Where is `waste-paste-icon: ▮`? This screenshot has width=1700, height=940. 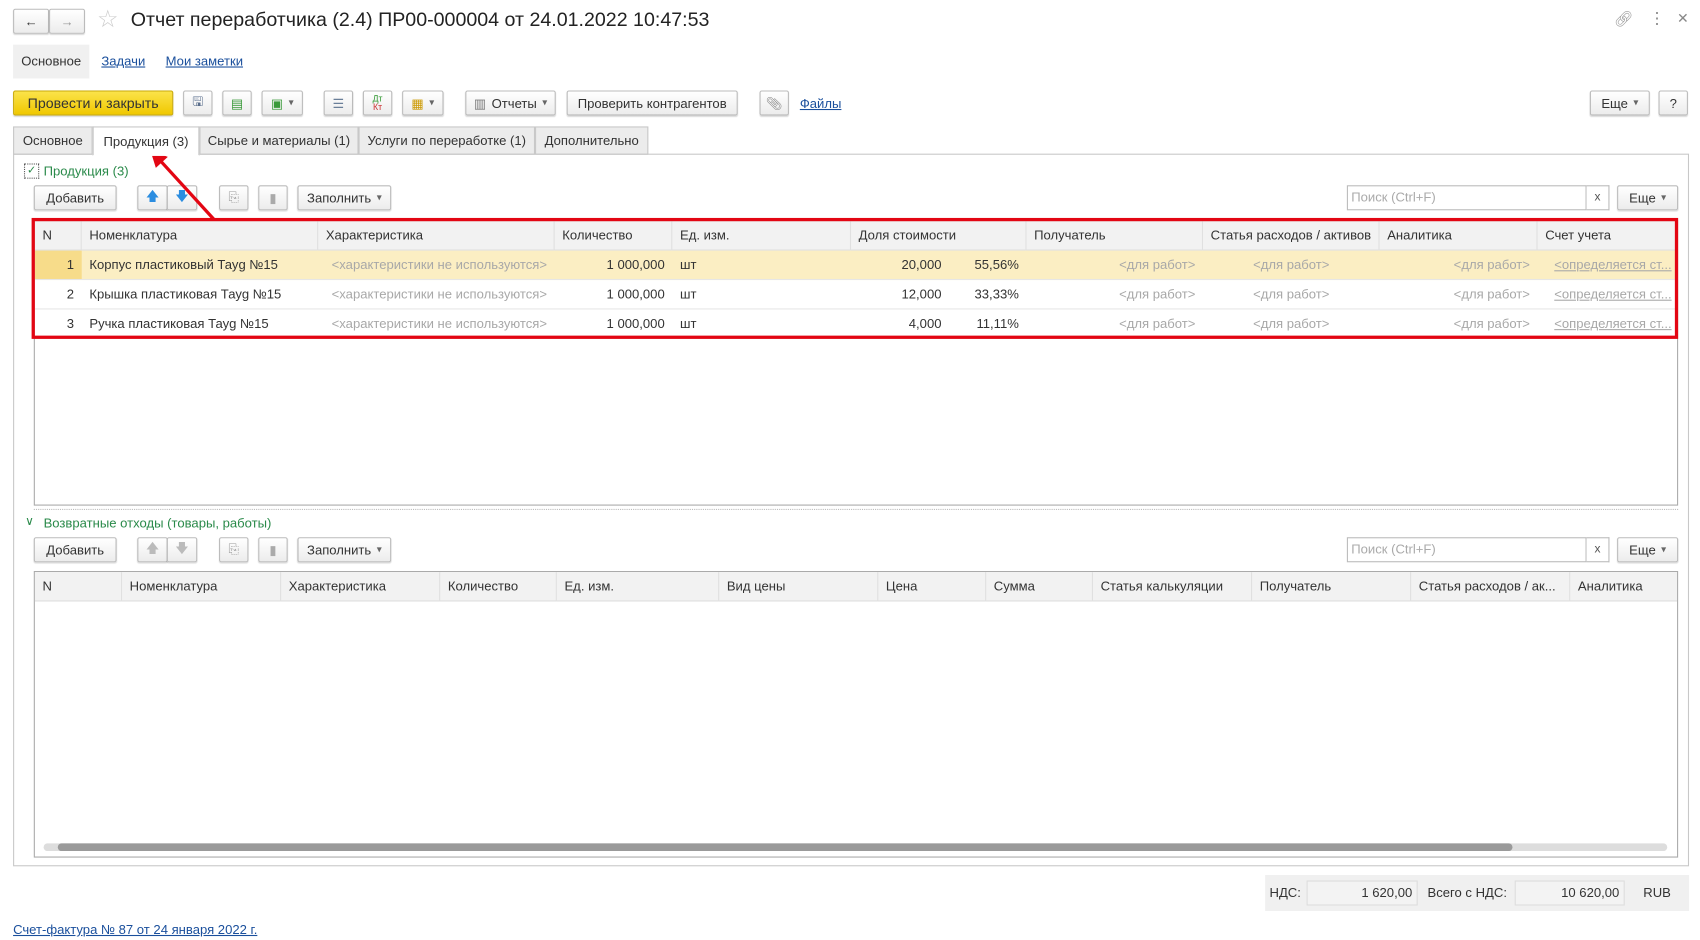
waste-paste-icon: ▮ is located at coordinates (273, 550).